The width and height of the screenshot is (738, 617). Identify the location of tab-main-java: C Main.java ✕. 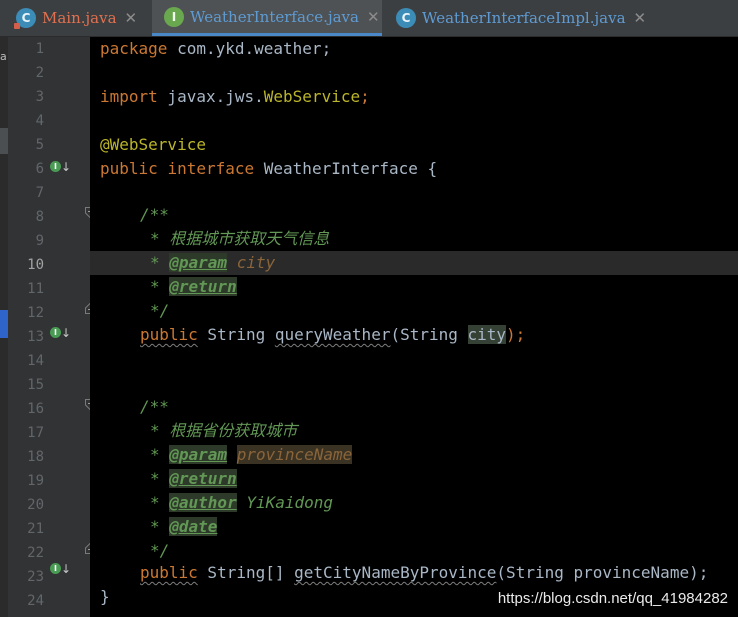
(83, 18).